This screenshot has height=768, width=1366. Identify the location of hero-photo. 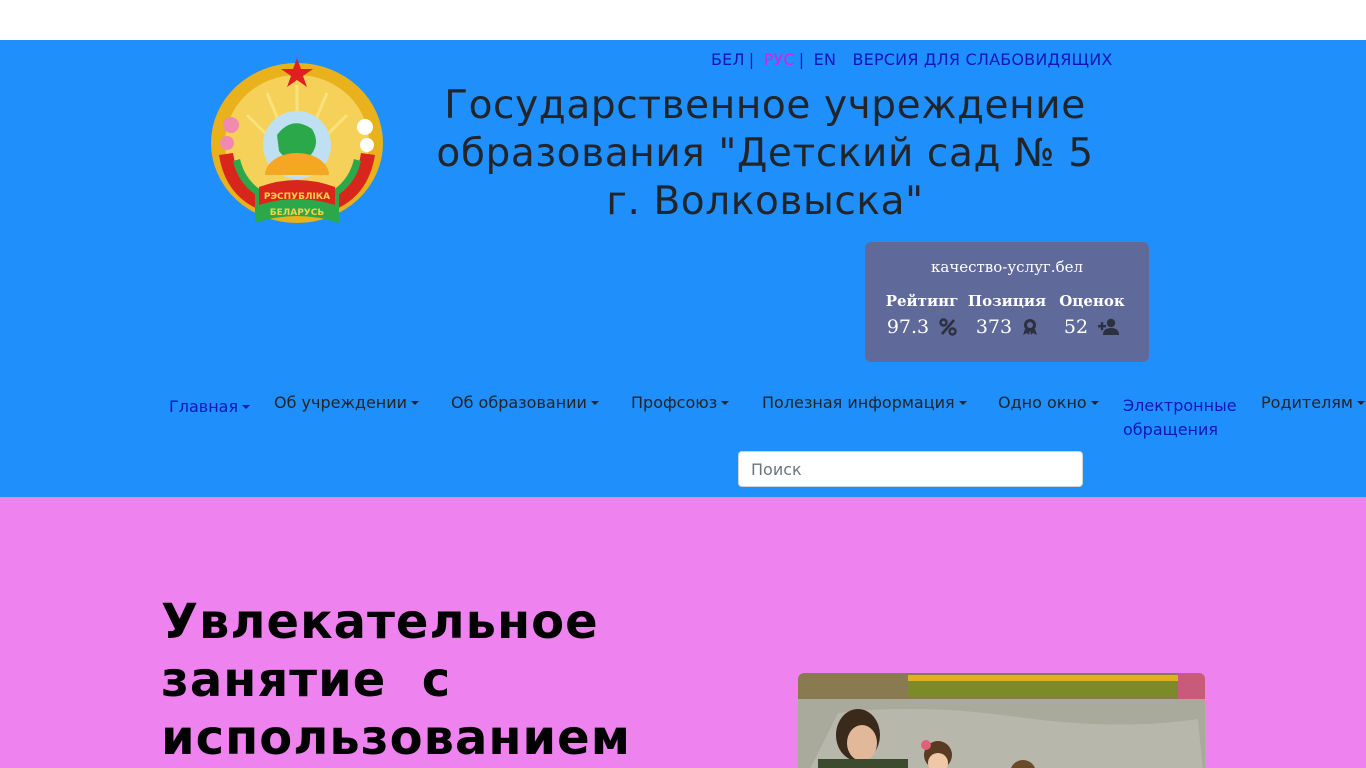
(1001, 720).